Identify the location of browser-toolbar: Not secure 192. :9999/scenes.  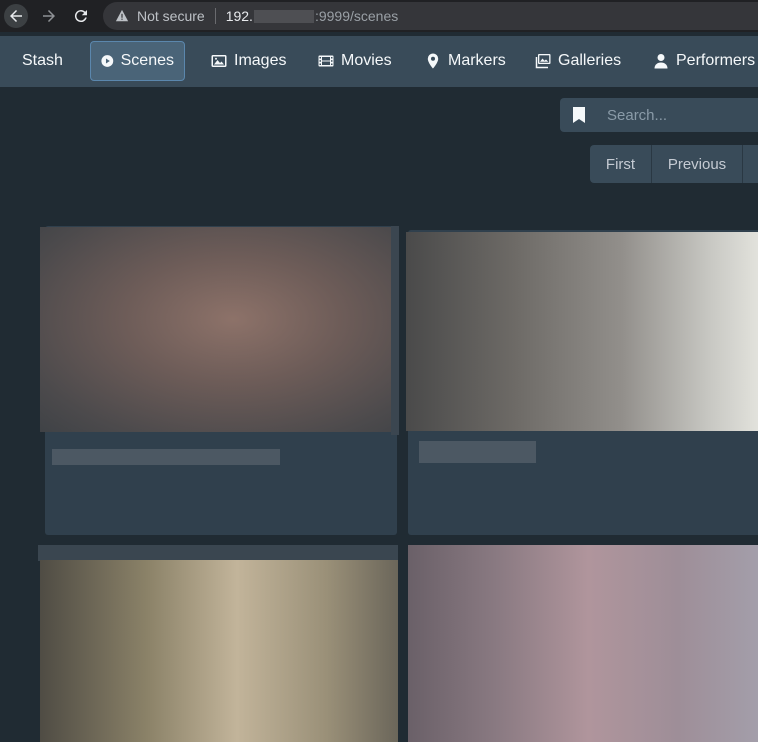
(379, 16).